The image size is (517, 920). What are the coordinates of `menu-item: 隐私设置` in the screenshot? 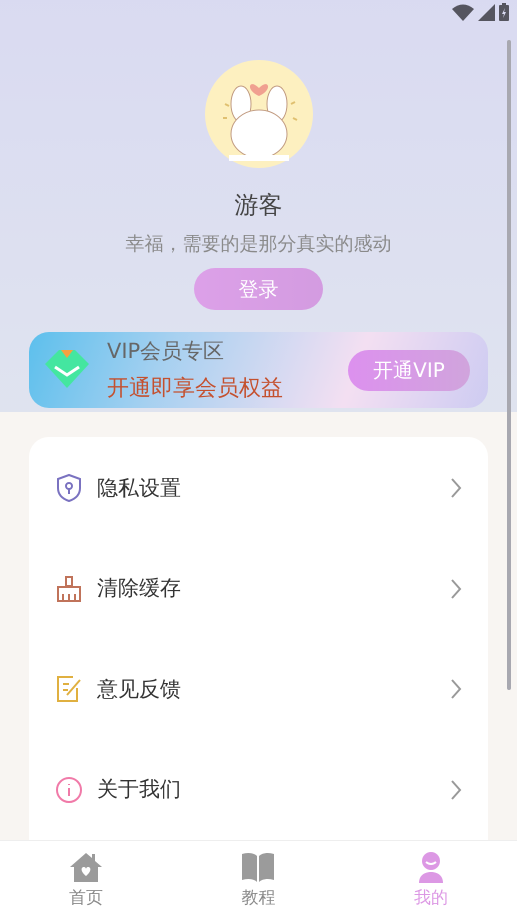 It's located at (258, 488).